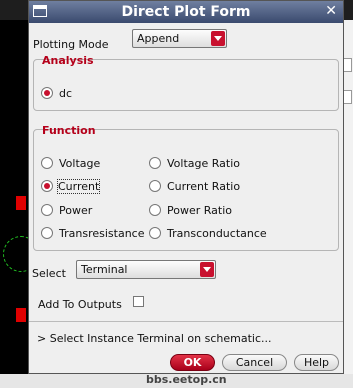 The height and width of the screenshot is (388, 353). Describe the element at coordinates (146, 269) in the screenshot. I see `select-dropdown: Terminal` at that location.